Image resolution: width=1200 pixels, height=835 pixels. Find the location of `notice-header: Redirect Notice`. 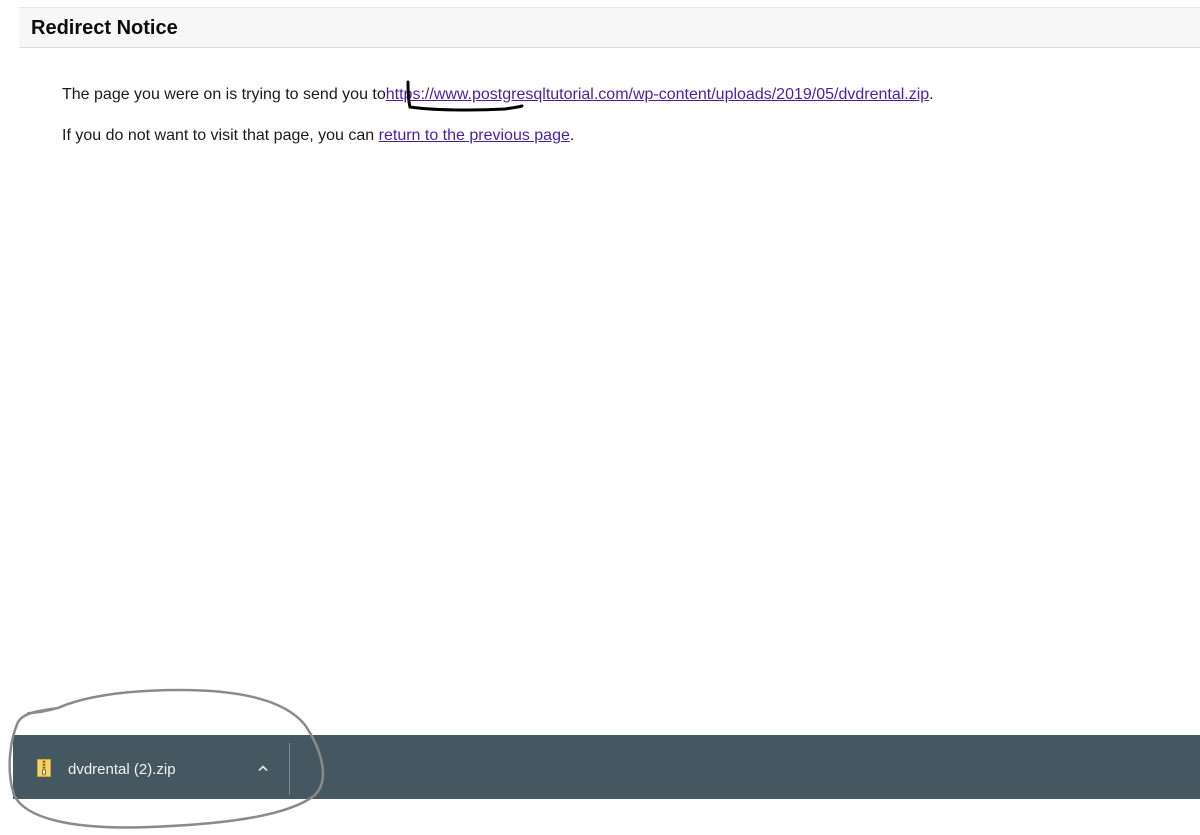

notice-header: Redirect Notice is located at coordinates (609, 27).